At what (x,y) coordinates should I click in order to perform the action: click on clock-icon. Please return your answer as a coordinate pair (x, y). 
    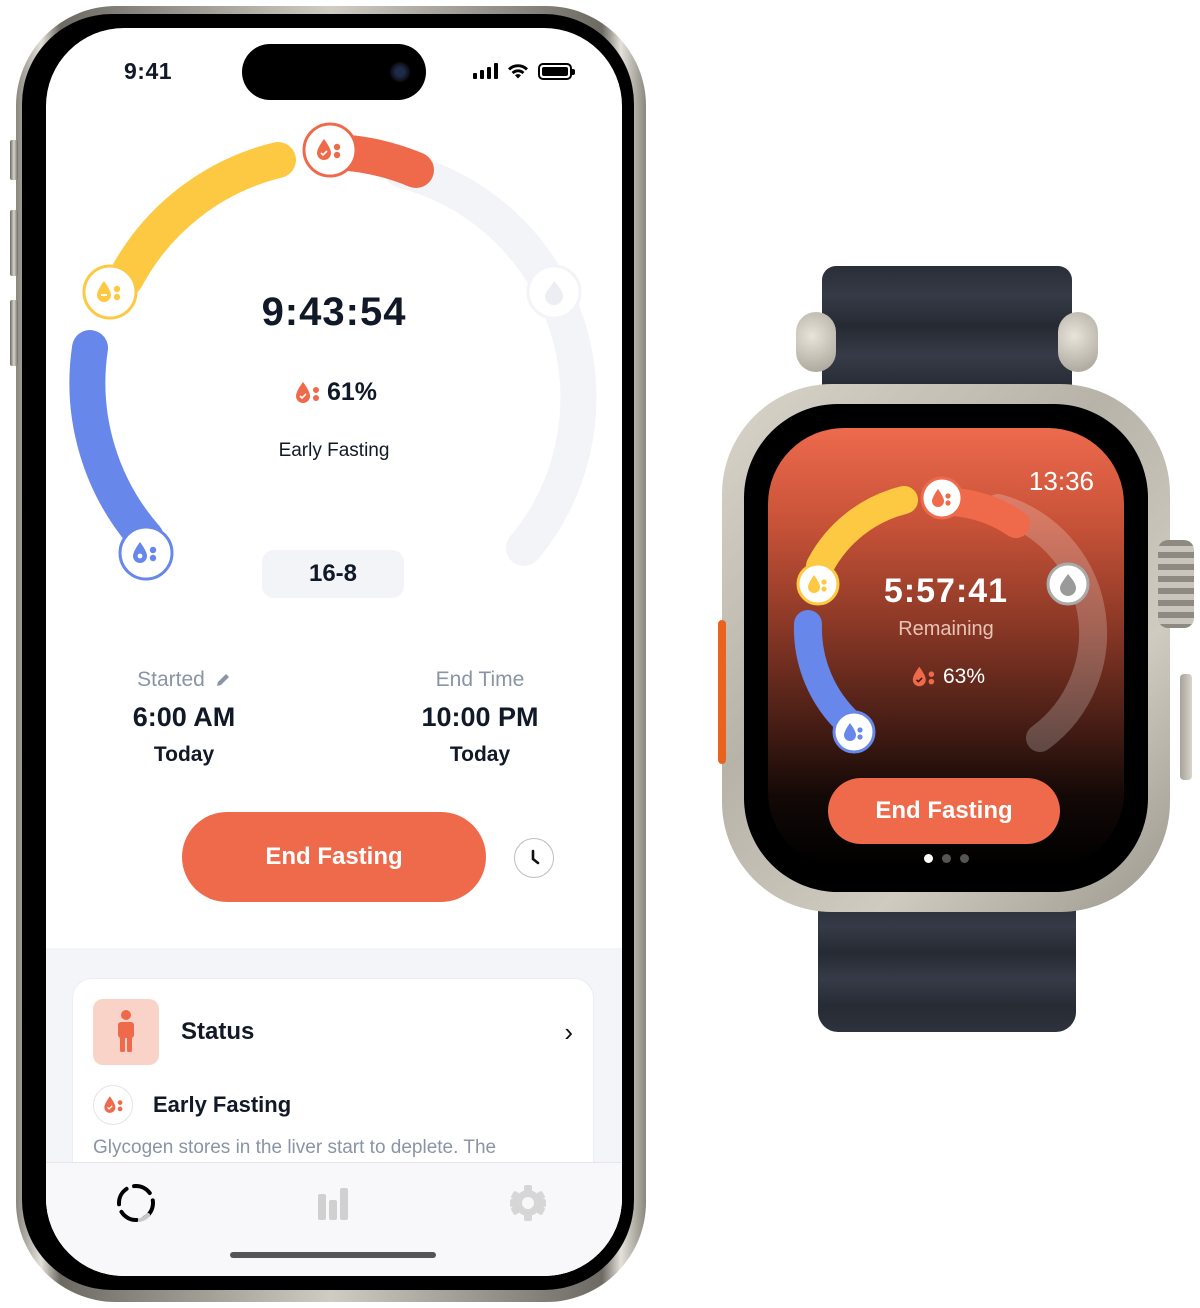
    Looking at the image, I should click on (535, 857).